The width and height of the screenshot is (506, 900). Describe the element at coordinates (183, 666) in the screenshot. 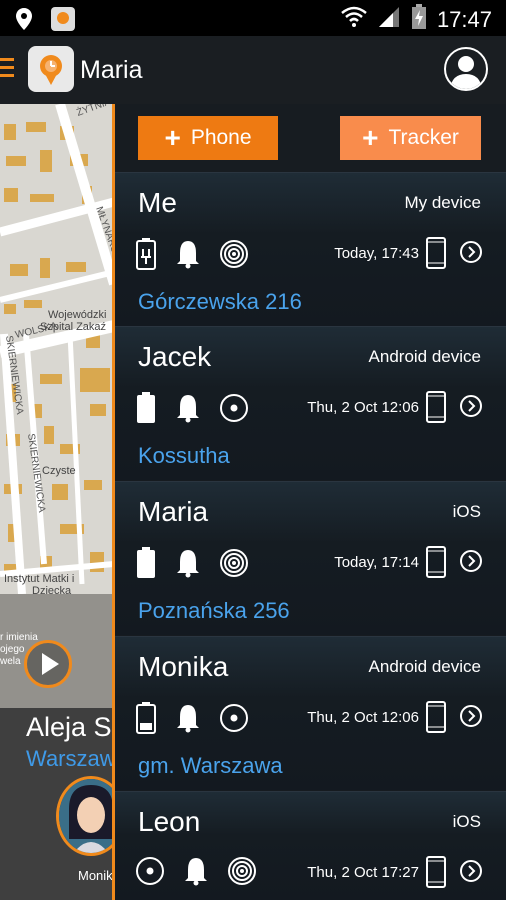

I see `device-name: Monika` at that location.